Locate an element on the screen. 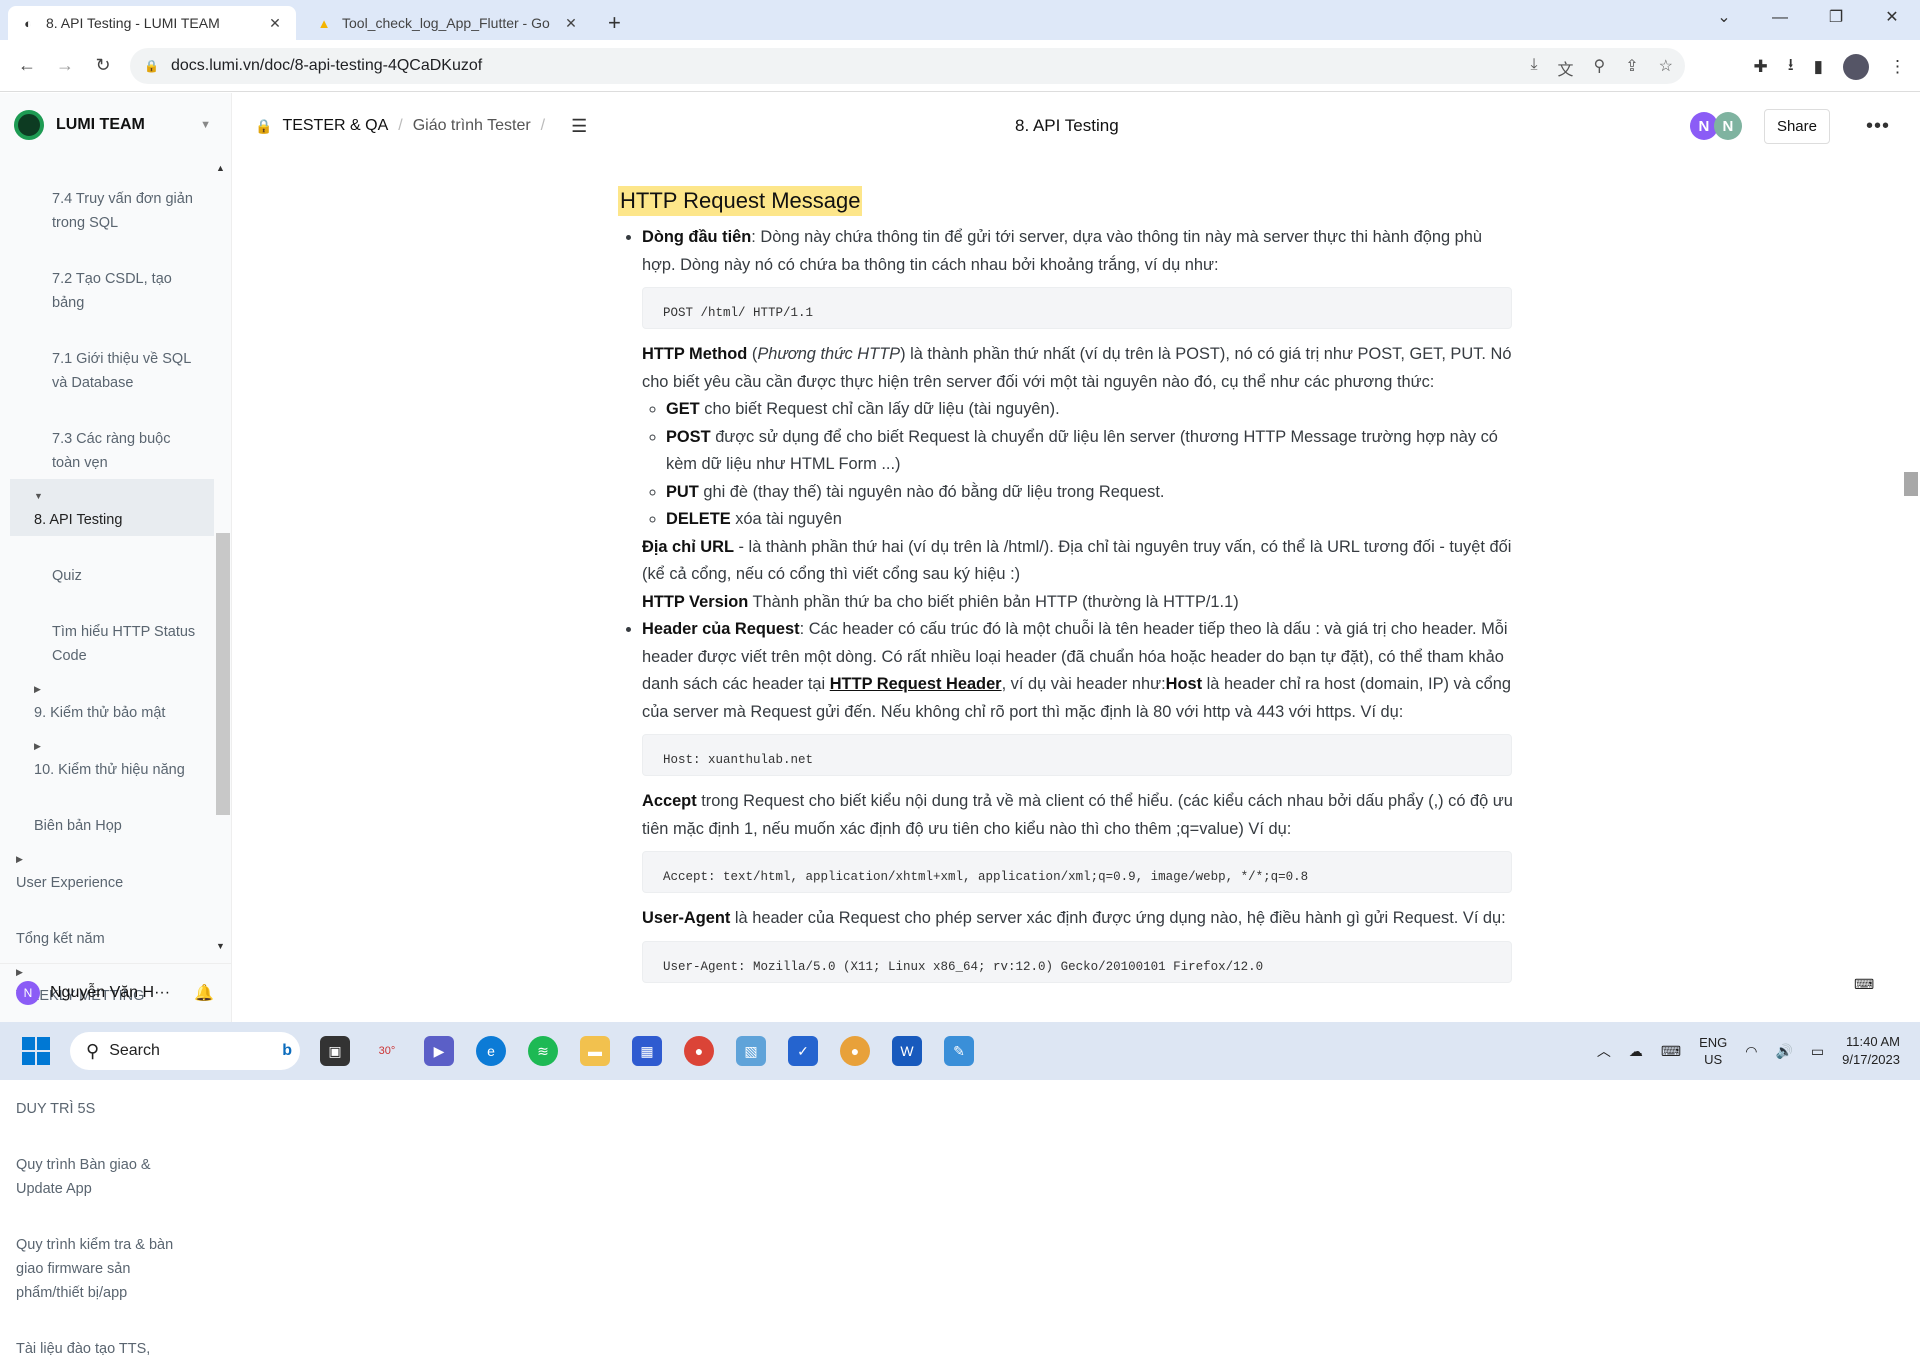 This screenshot has width=1920, height=1365. clock: 11:40 AM 9/17/2023 is located at coordinates (1871, 1051).